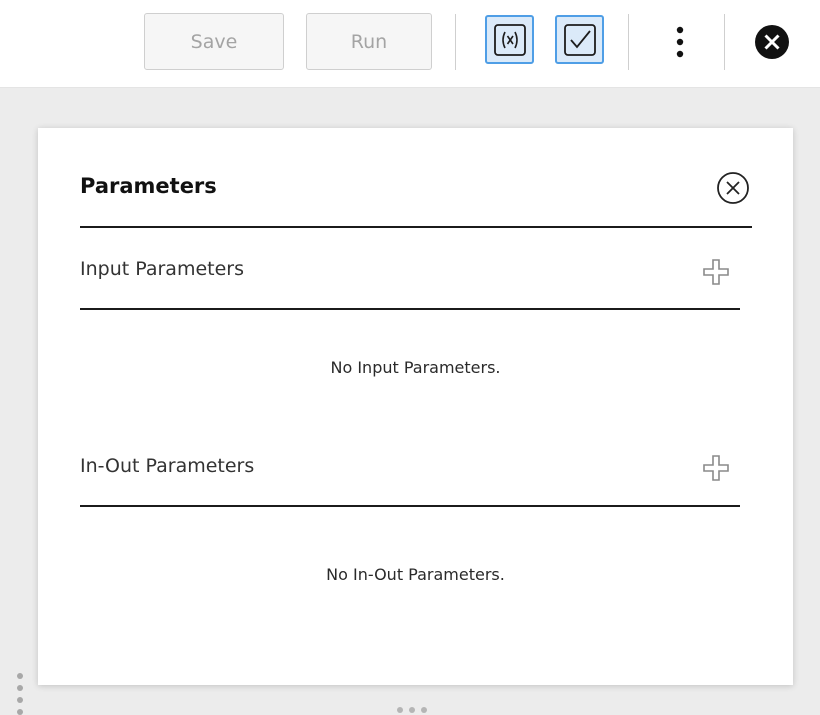 The width and height of the screenshot is (820, 715). I want to click on close-panel-button, so click(733, 188).